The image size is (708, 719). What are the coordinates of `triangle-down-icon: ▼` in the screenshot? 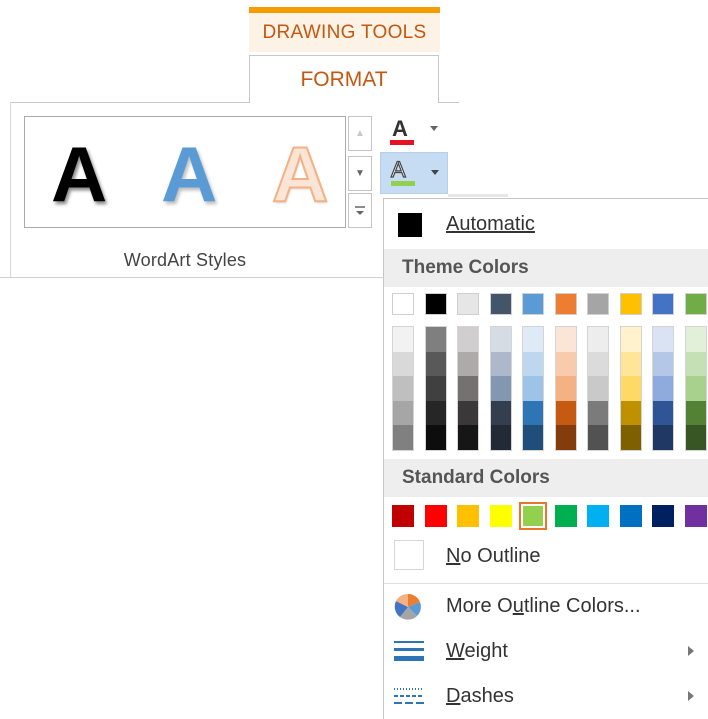 It's located at (360, 173).